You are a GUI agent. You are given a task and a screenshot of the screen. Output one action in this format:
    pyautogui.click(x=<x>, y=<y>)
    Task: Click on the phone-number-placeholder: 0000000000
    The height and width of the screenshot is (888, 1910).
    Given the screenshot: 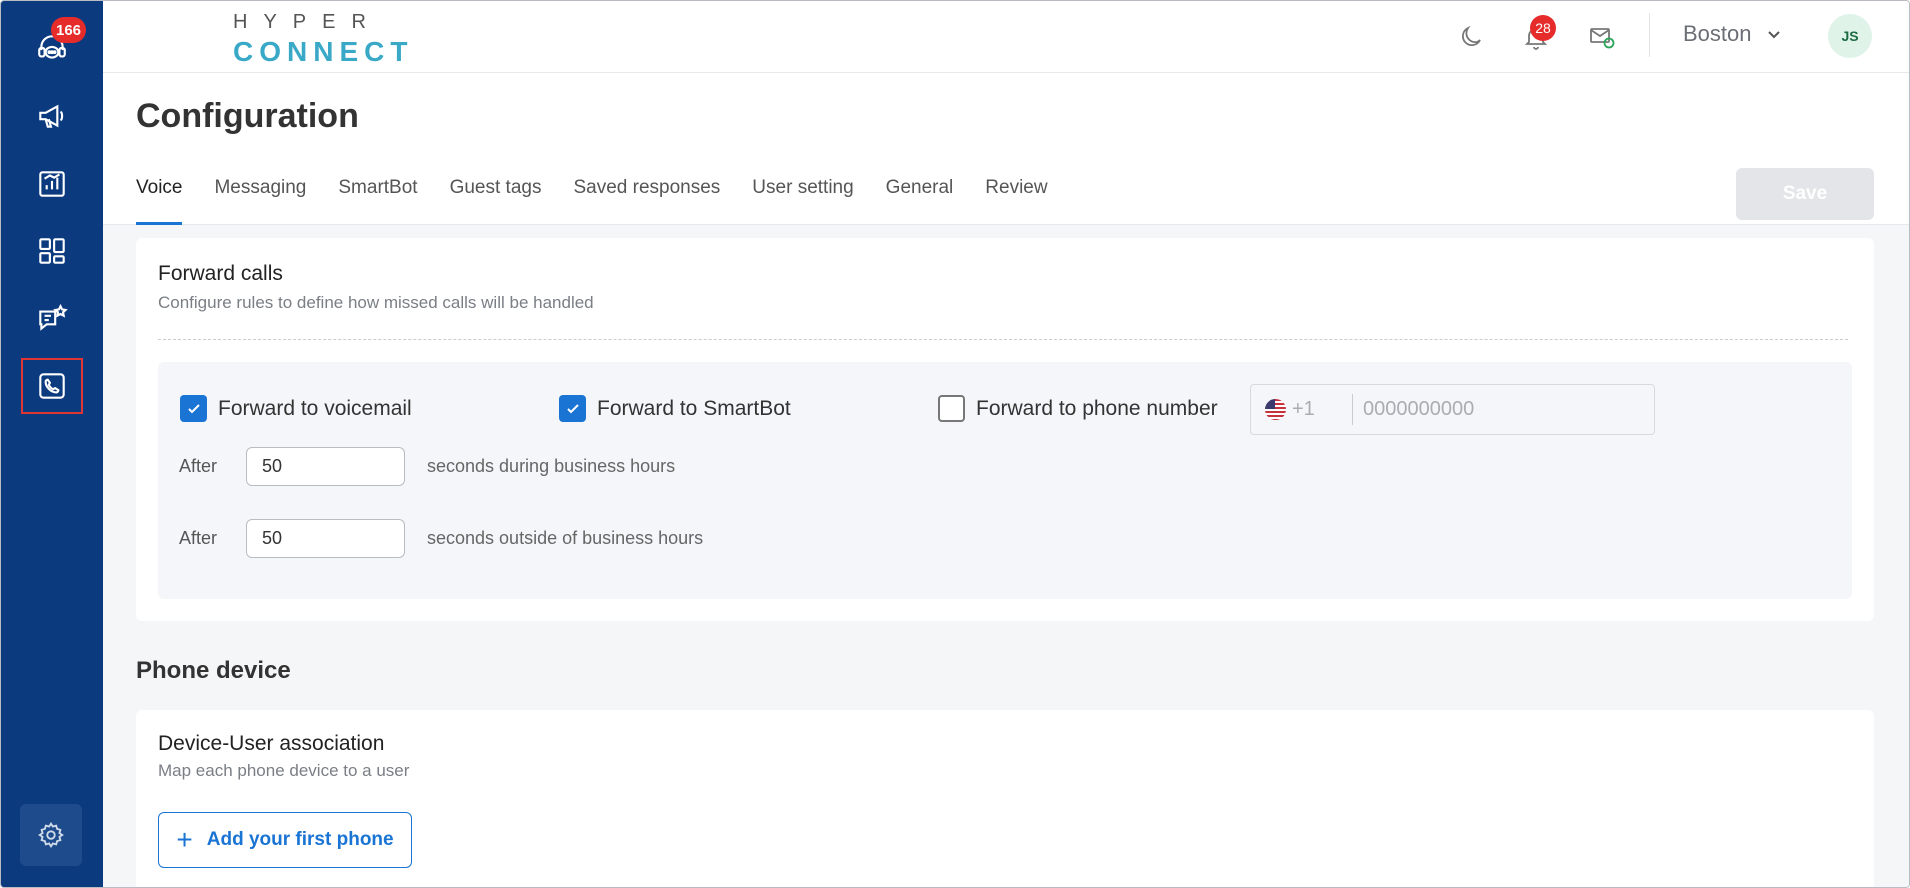 What is the action you would take?
    pyautogui.click(x=1419, y=409)
    